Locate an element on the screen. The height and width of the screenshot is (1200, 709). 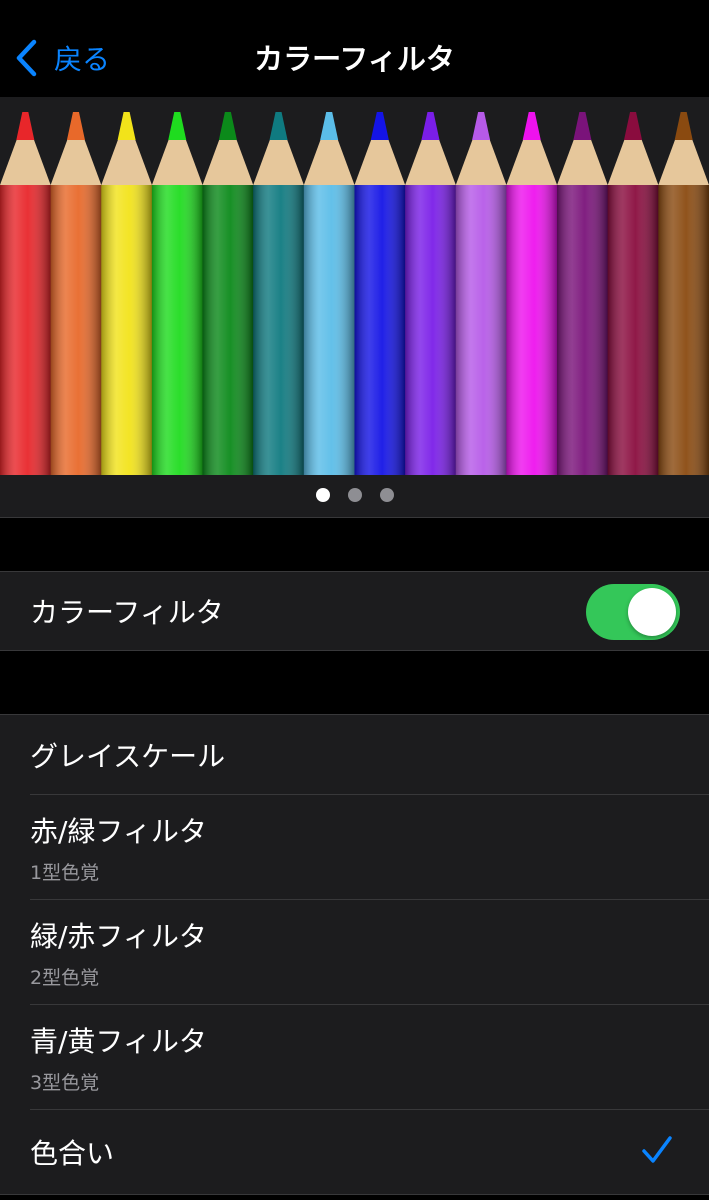
option-green-red: 緑/赤フィルタ 2型色覚 is located at coordinates (354, 952).